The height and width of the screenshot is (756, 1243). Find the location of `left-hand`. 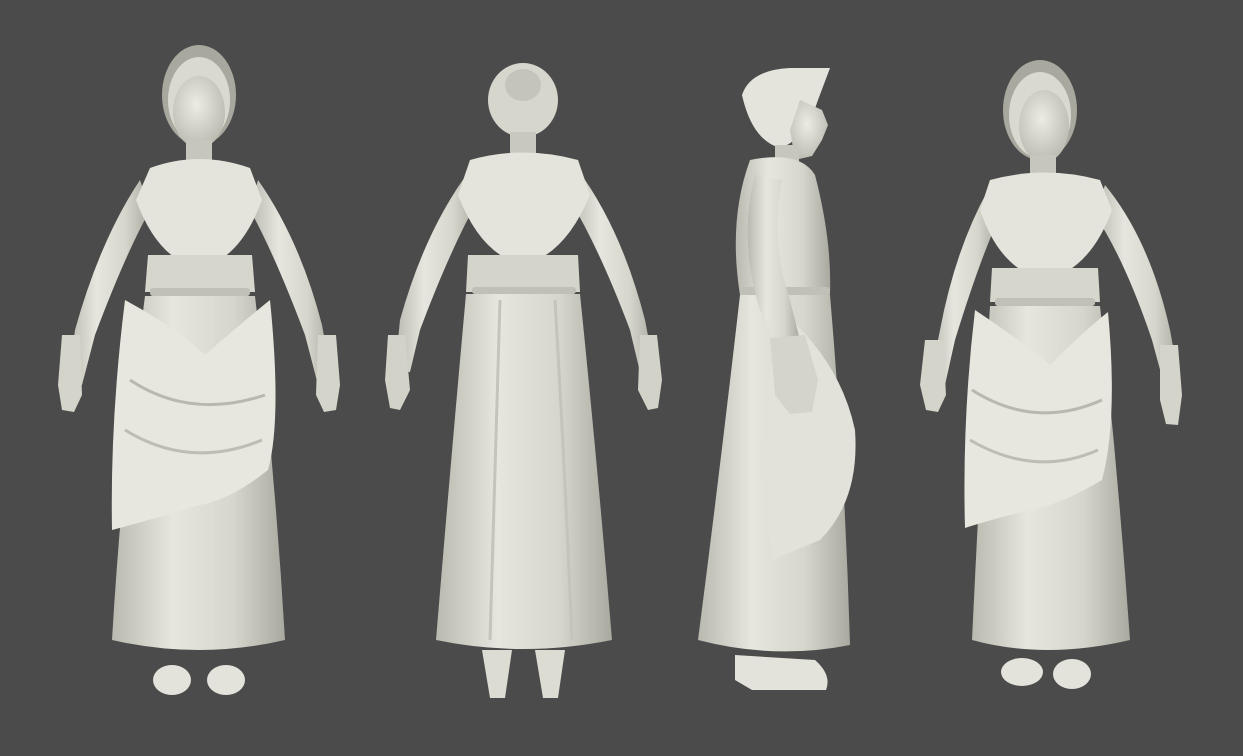

left-hand is located at coordinates (70, 373).